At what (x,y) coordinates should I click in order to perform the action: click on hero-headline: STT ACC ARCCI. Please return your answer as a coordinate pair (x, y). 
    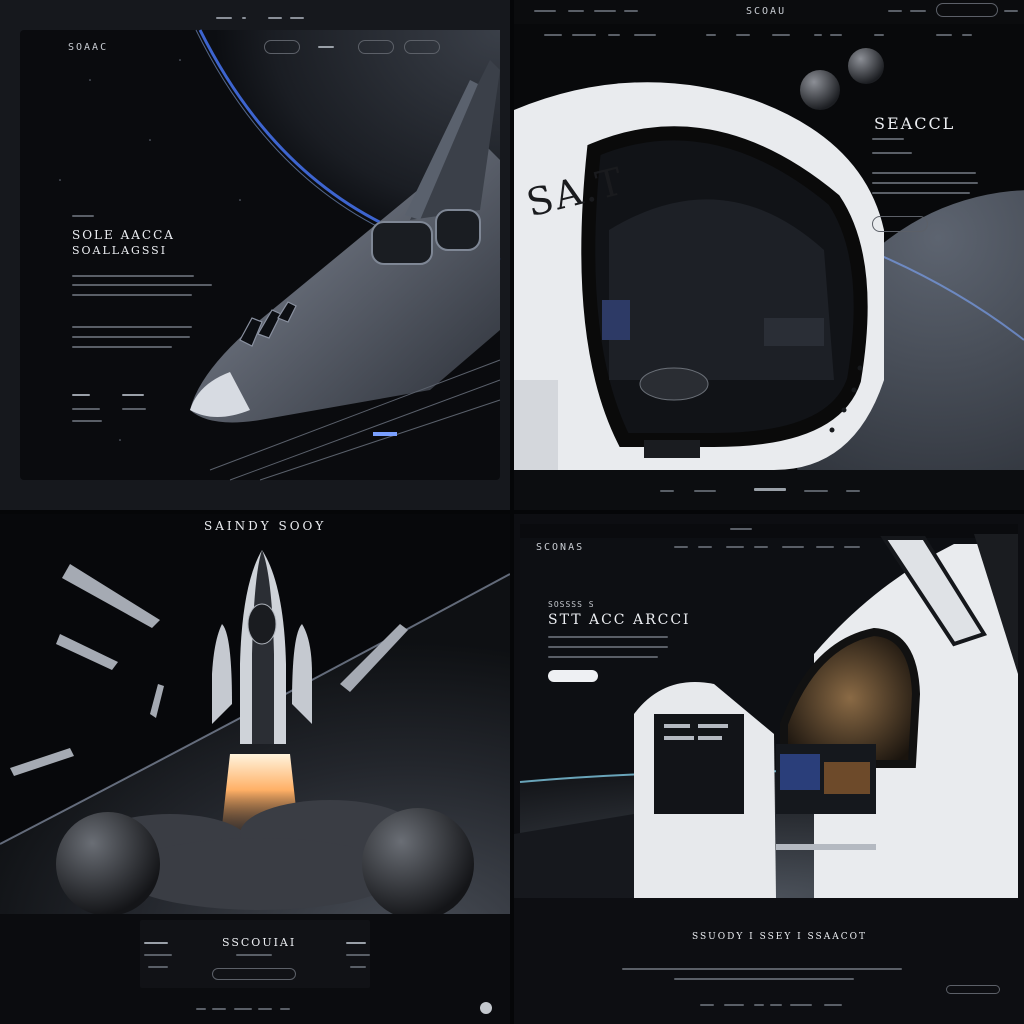
    Looking at the image, I should click on (619, 620).